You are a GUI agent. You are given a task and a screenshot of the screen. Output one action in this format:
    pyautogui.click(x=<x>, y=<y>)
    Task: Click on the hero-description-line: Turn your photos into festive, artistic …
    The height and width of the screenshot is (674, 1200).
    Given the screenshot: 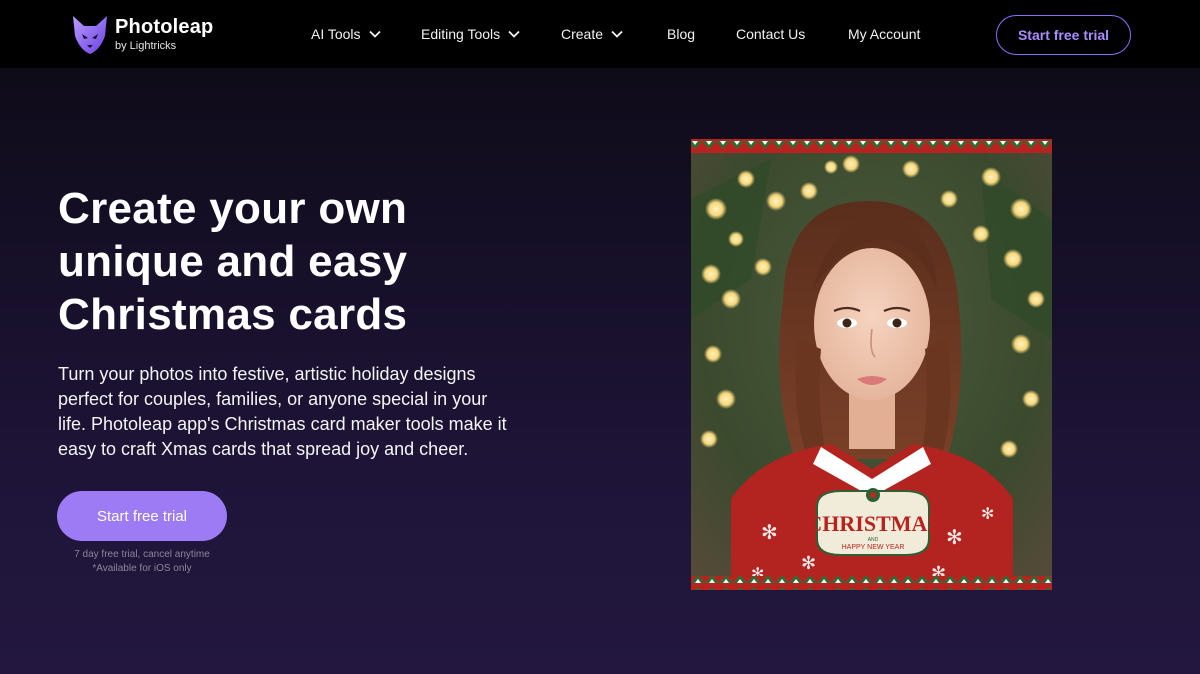 What is the action you would take?
    pyautogui.click(x=267, y=374)
    